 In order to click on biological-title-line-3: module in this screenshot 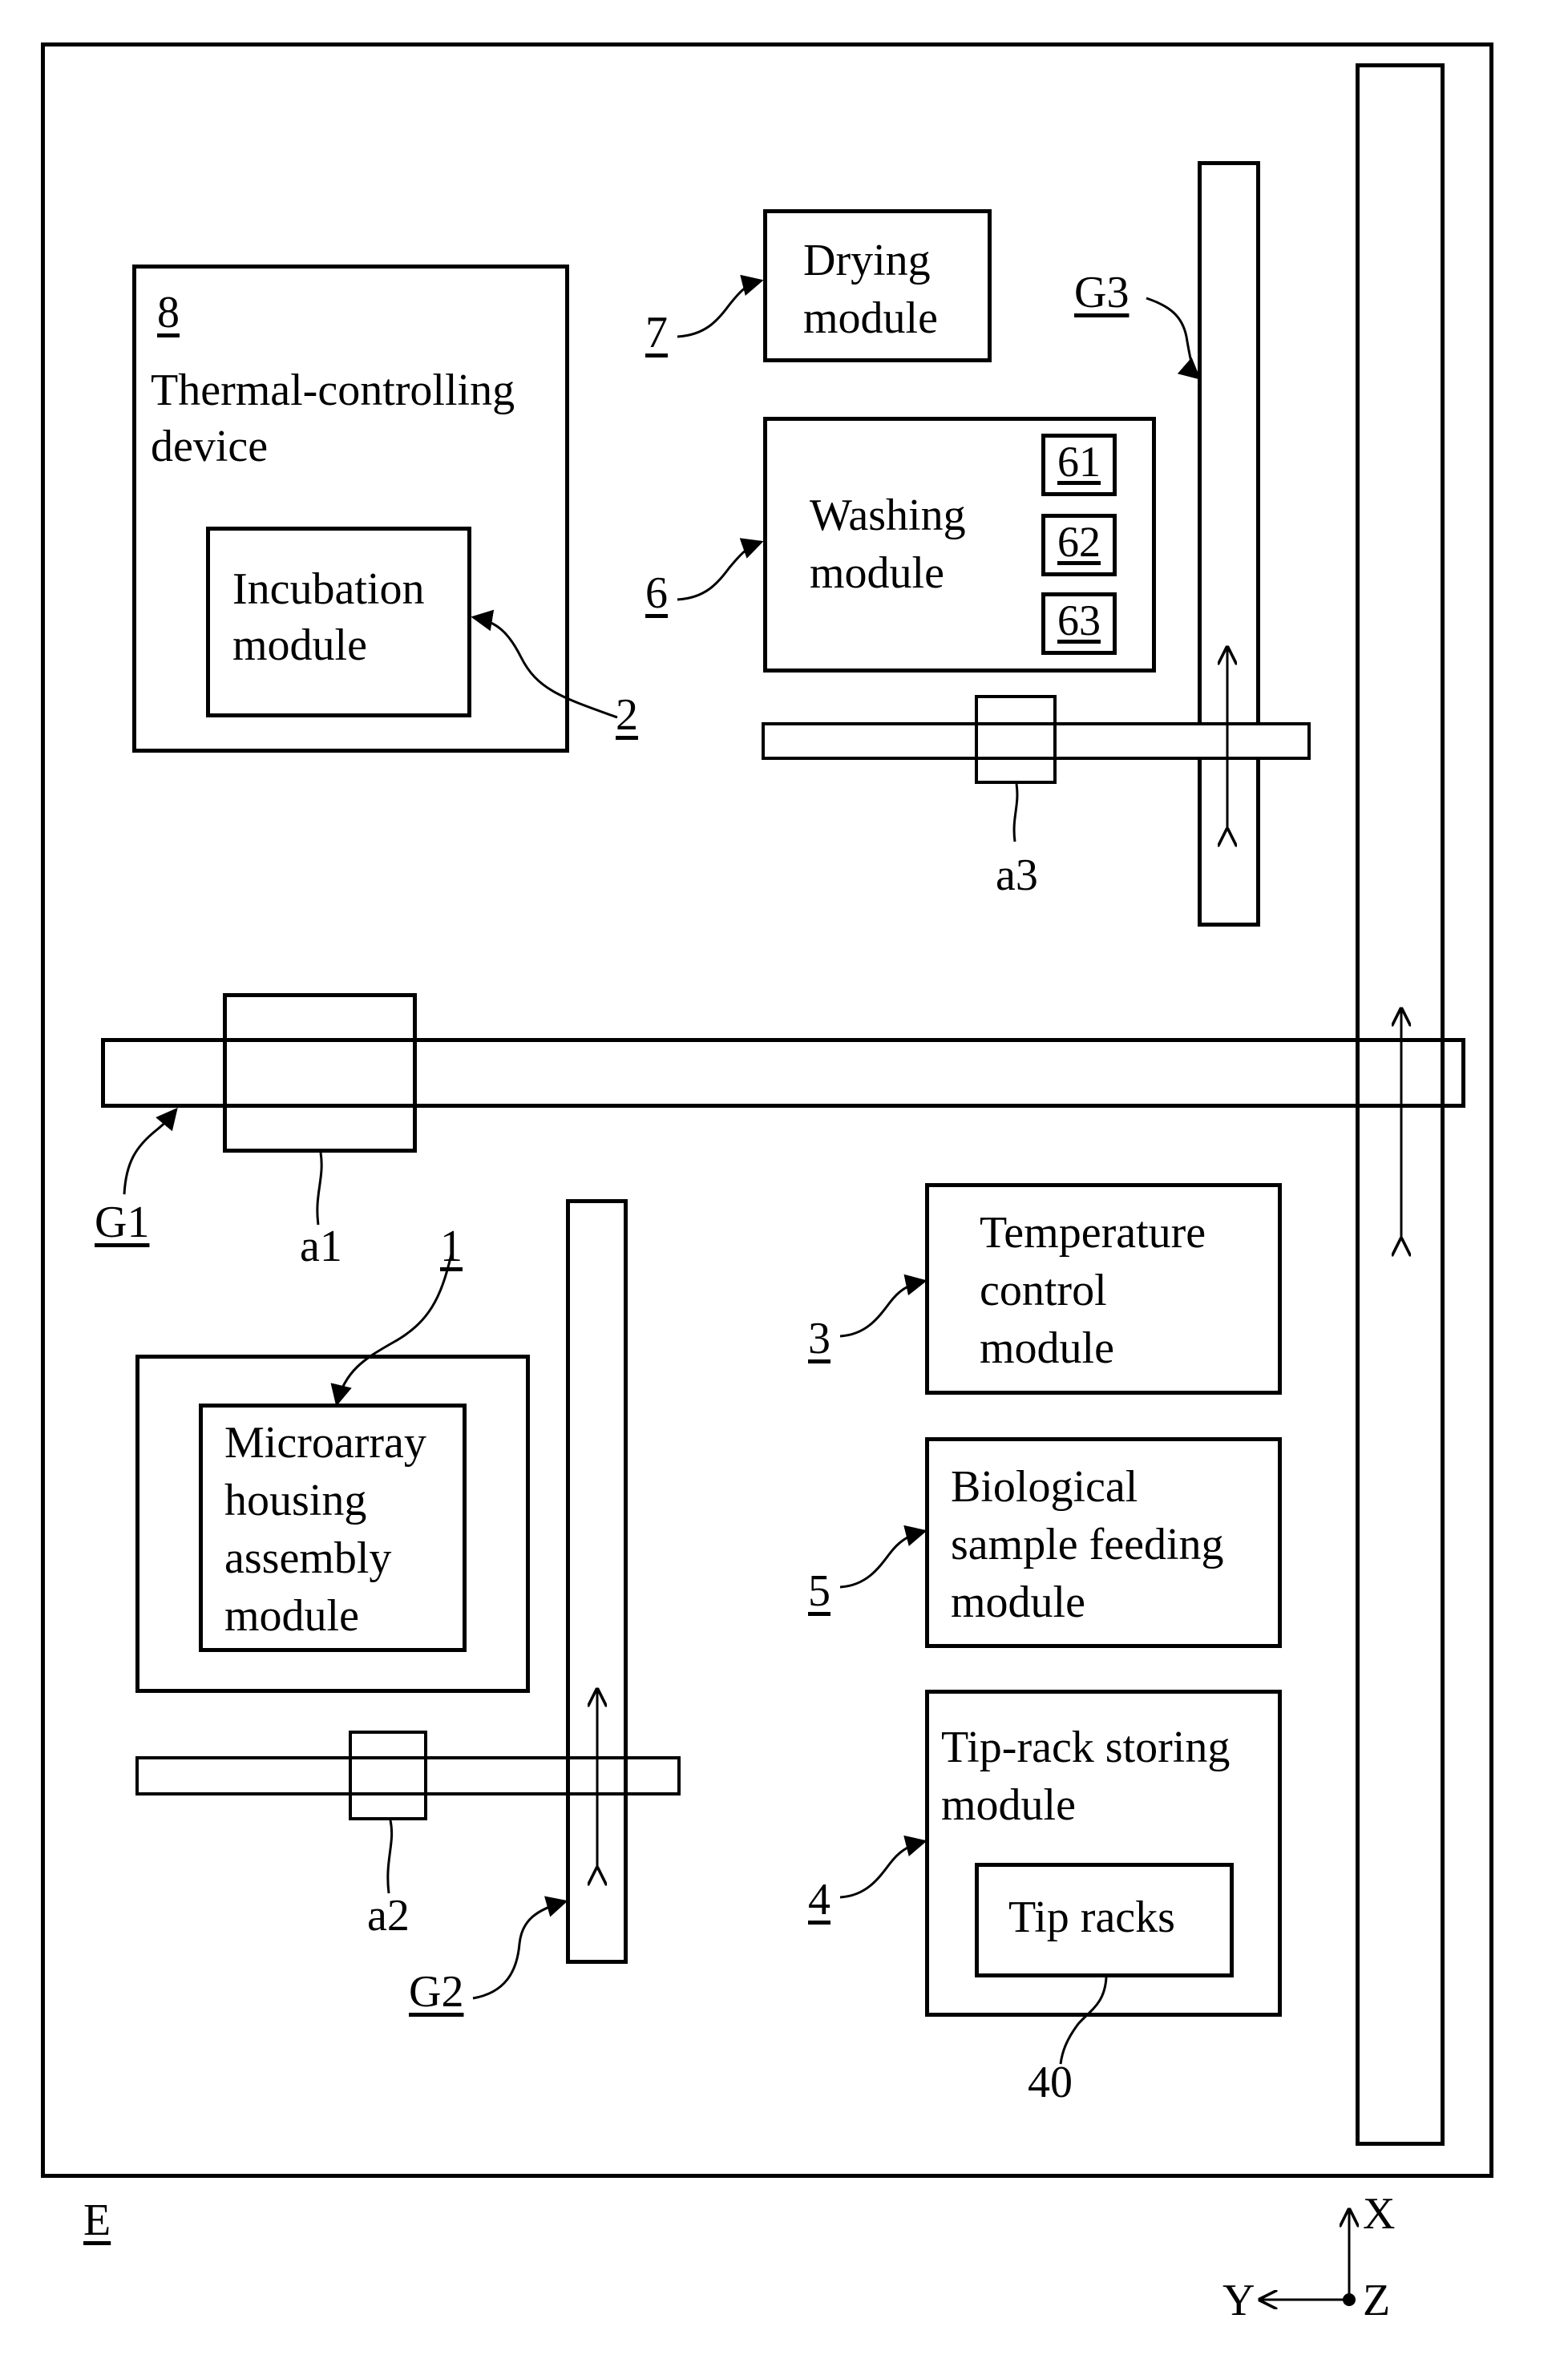, I will do `click(1018, 1602)`.